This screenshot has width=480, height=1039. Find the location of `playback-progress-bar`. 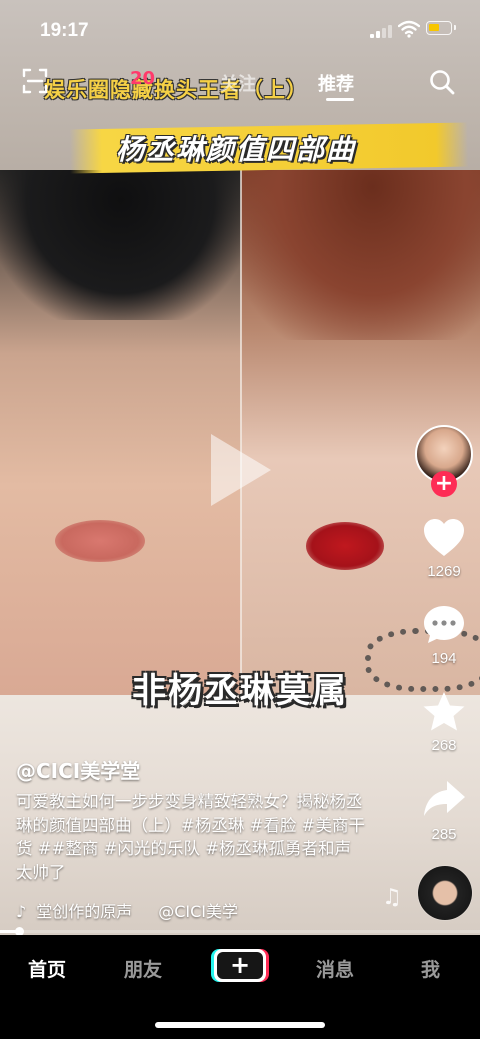

playback-progress-bar is located at coordinates (240, 931).